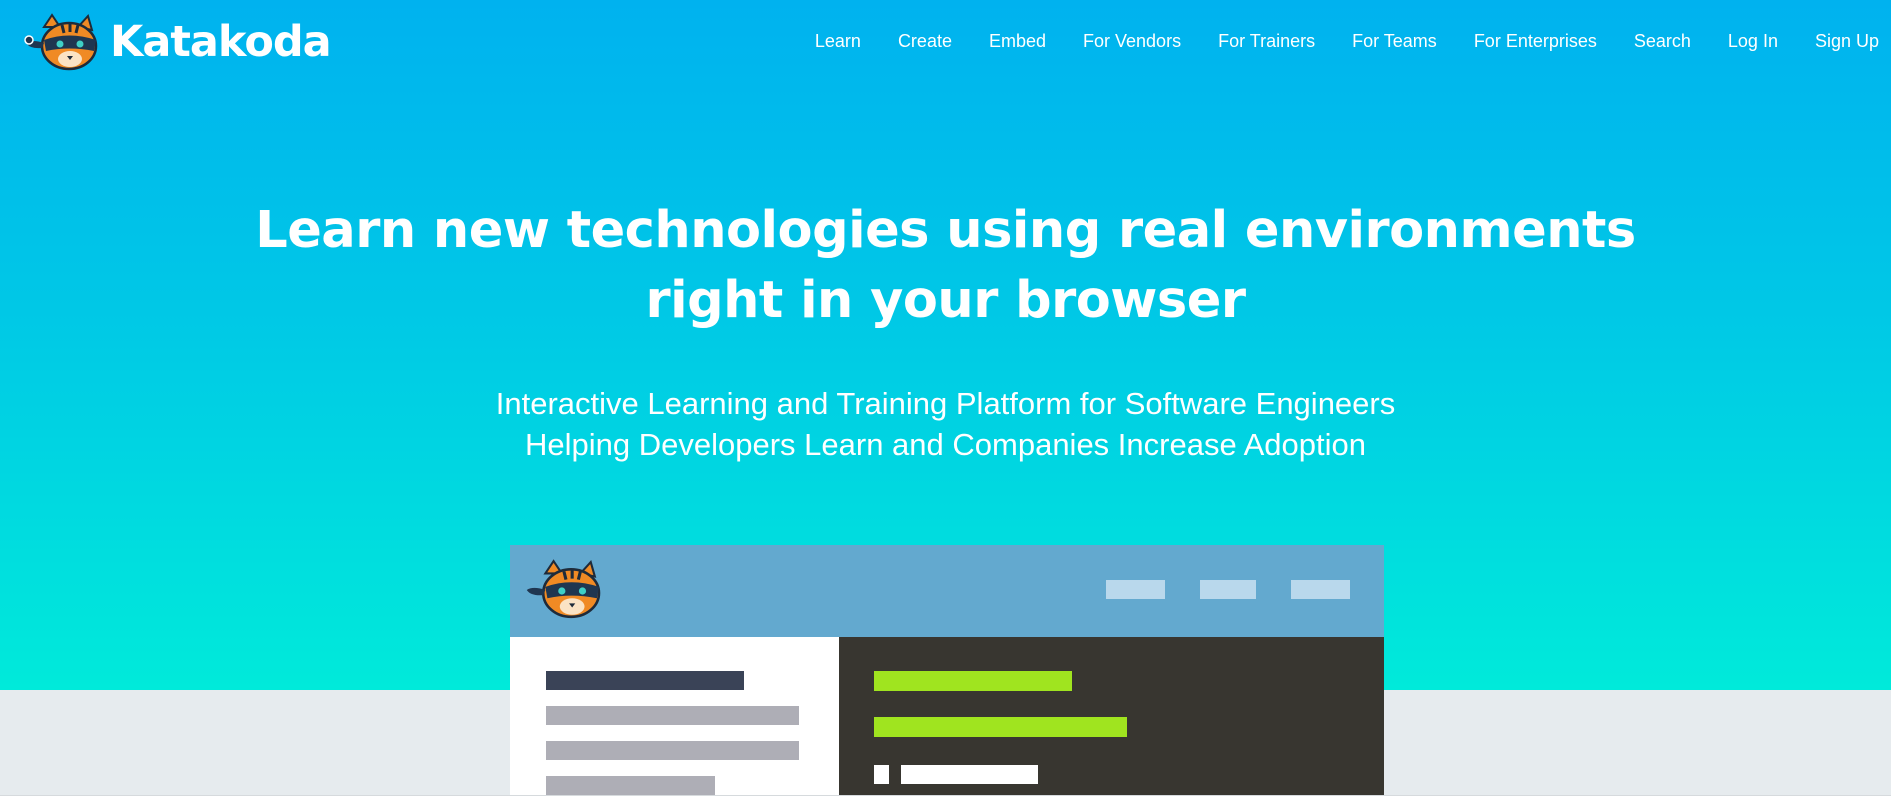 This screenshot has width=1891, height=808. What do you see at coordinates (1266, 41) in the screenshot?
I see `nav-for-trainers: For Trainers` at bounding box center [1266, 41].